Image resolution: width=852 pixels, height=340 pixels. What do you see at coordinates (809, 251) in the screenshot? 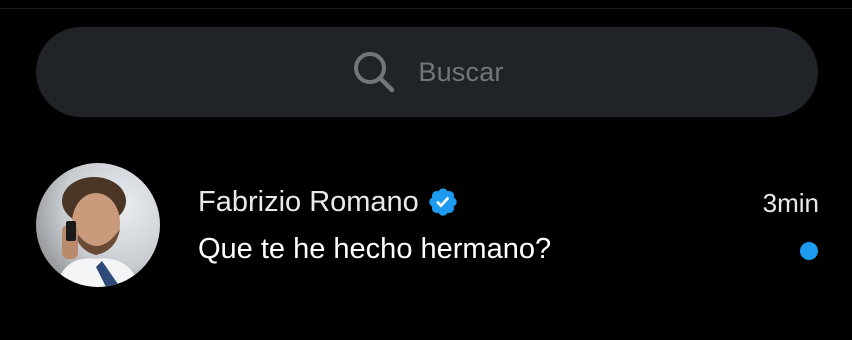
I see `unread-indicator` at bounding box center [809, 251].